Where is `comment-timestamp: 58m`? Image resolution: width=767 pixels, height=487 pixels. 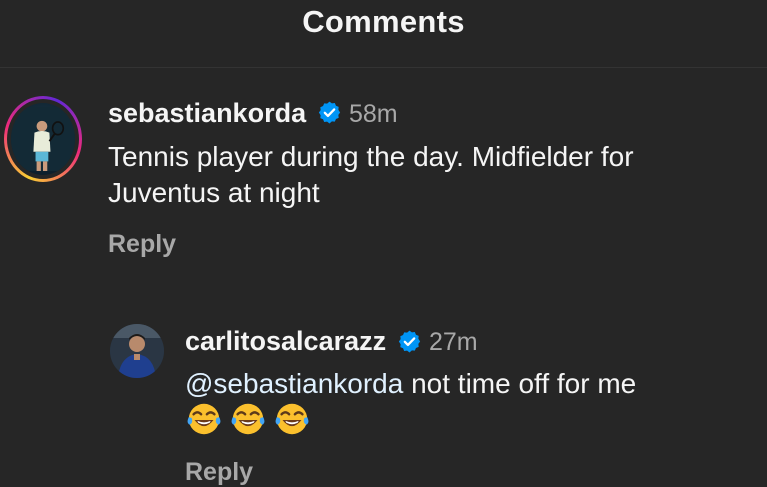
comment-timestamp: 58m is located at coordinates (373, 114).